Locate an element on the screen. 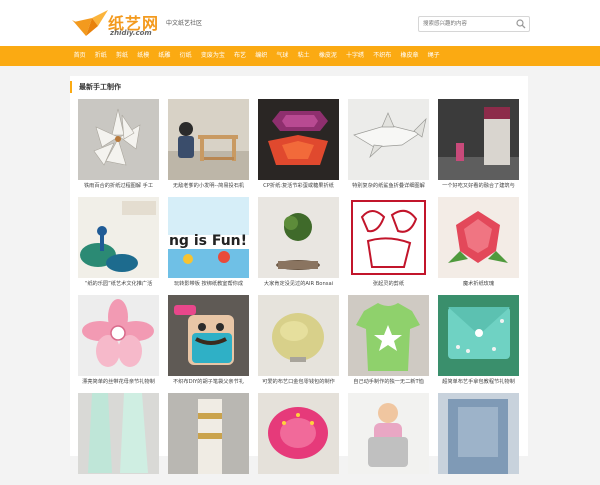  craft-thumbnail: ng is Fun! is located at coordinates (208, 237).